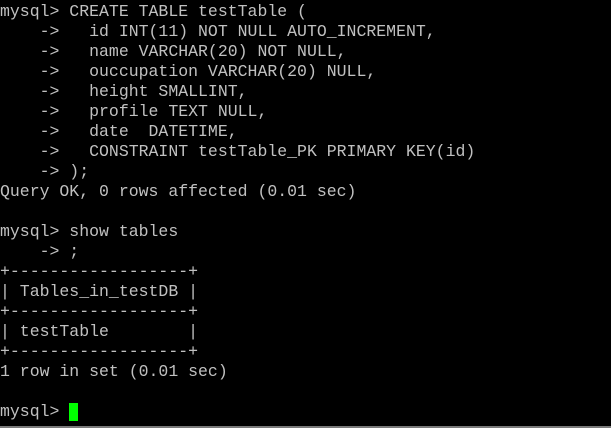 The image size is (611, 435). I want to click on console-line: -> profile TEXT NULL,, so click(134, 111).